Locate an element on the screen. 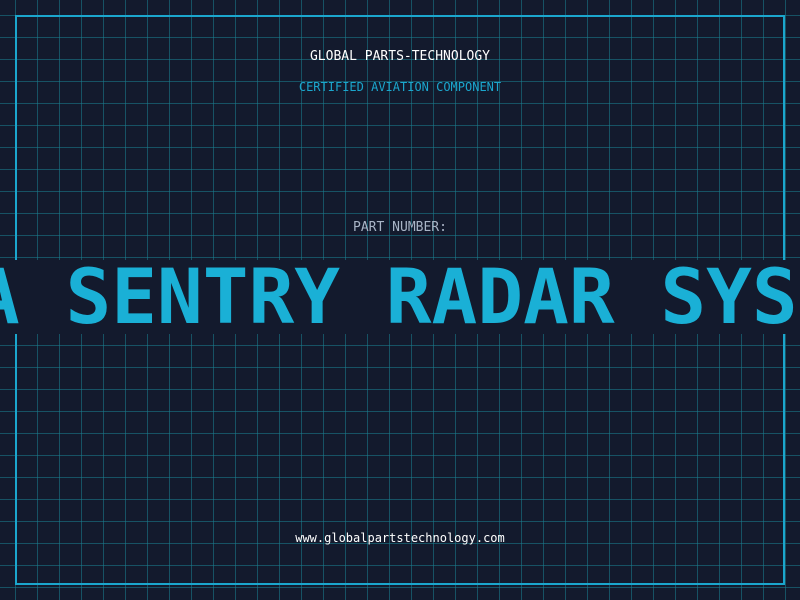 This screenshot has height=600, width=800. company-name: GLOBAL PARTS-TECHNOLOGY is located at coordinates (399, 56).